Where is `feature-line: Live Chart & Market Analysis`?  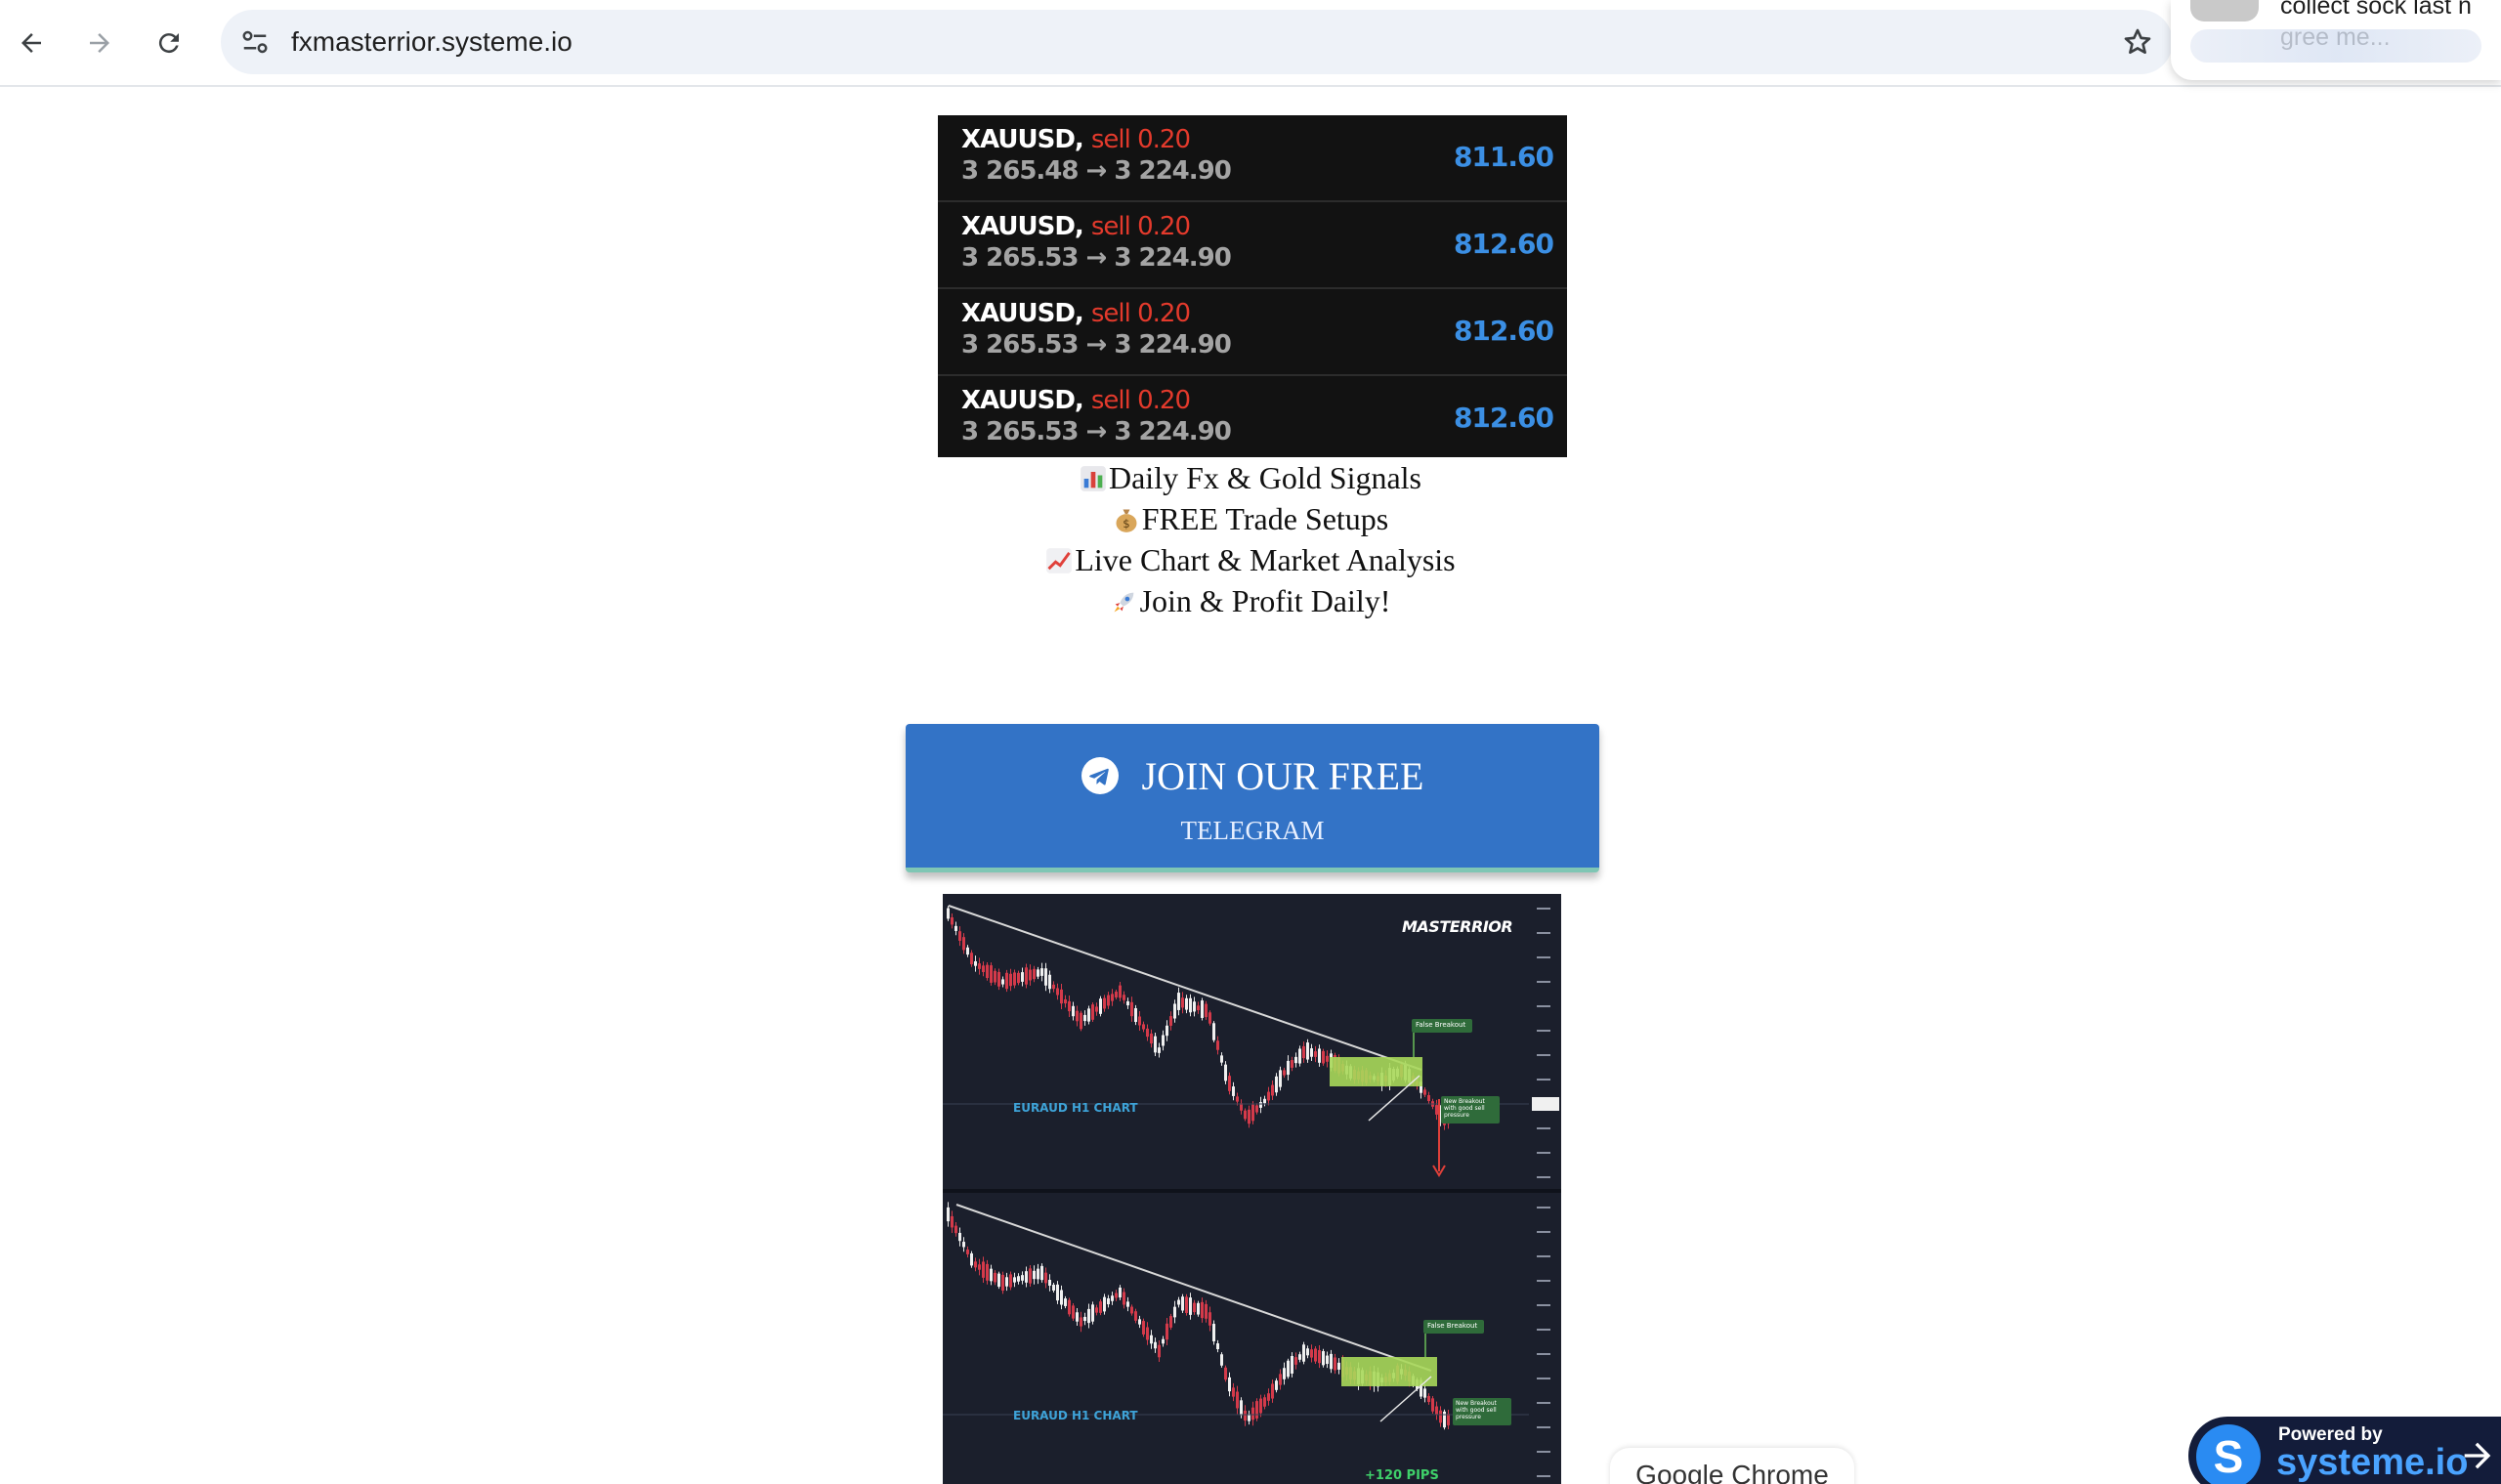 feature-line: Live Chart & Market Analysis is located at coordinates (1250, 559).